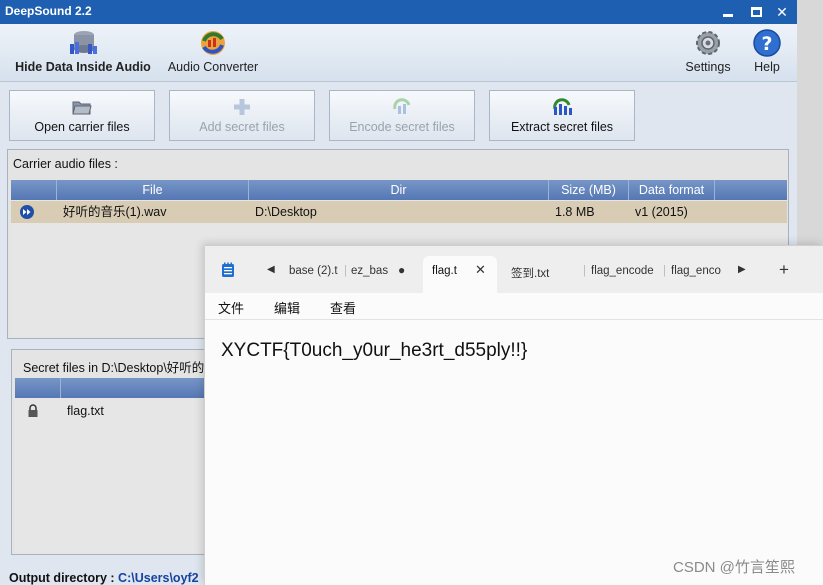  I want to click on column-header-dir: Dir, so click(399, 190).